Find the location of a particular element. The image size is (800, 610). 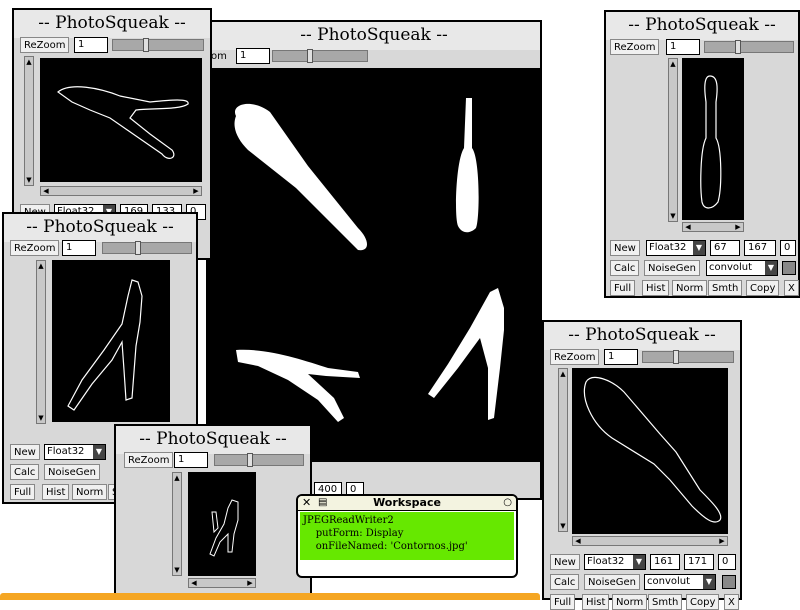

workspace-title-bar: ✕ ▤ Workspace ○ is located at coordinates (407, 503).